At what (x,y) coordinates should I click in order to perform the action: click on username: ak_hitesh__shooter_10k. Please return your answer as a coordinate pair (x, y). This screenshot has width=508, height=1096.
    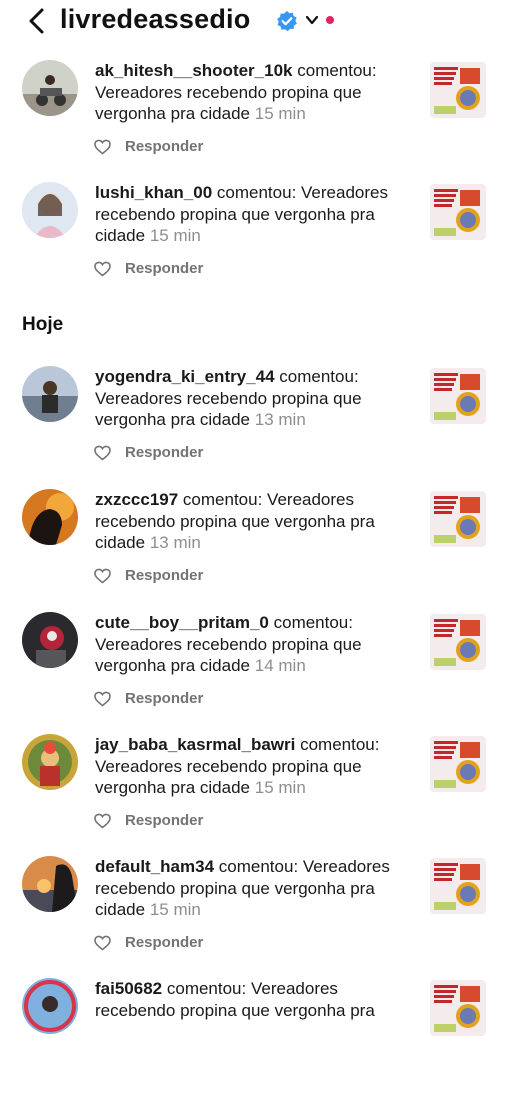
    Looking at the image, I should click on (194, 70).